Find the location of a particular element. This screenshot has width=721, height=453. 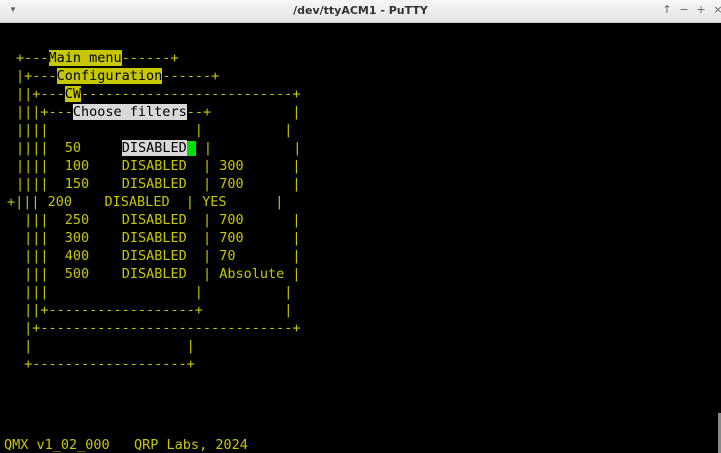

filter-row: |||| 100 DISABLED | 300 | is located at coordinates (158, 166).